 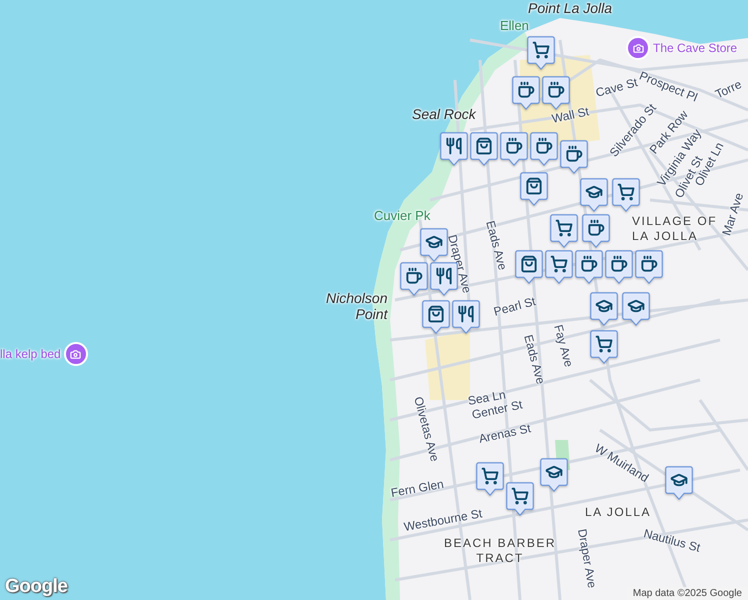 I want to click on street-label: Torre, so click(x=728, y=89).